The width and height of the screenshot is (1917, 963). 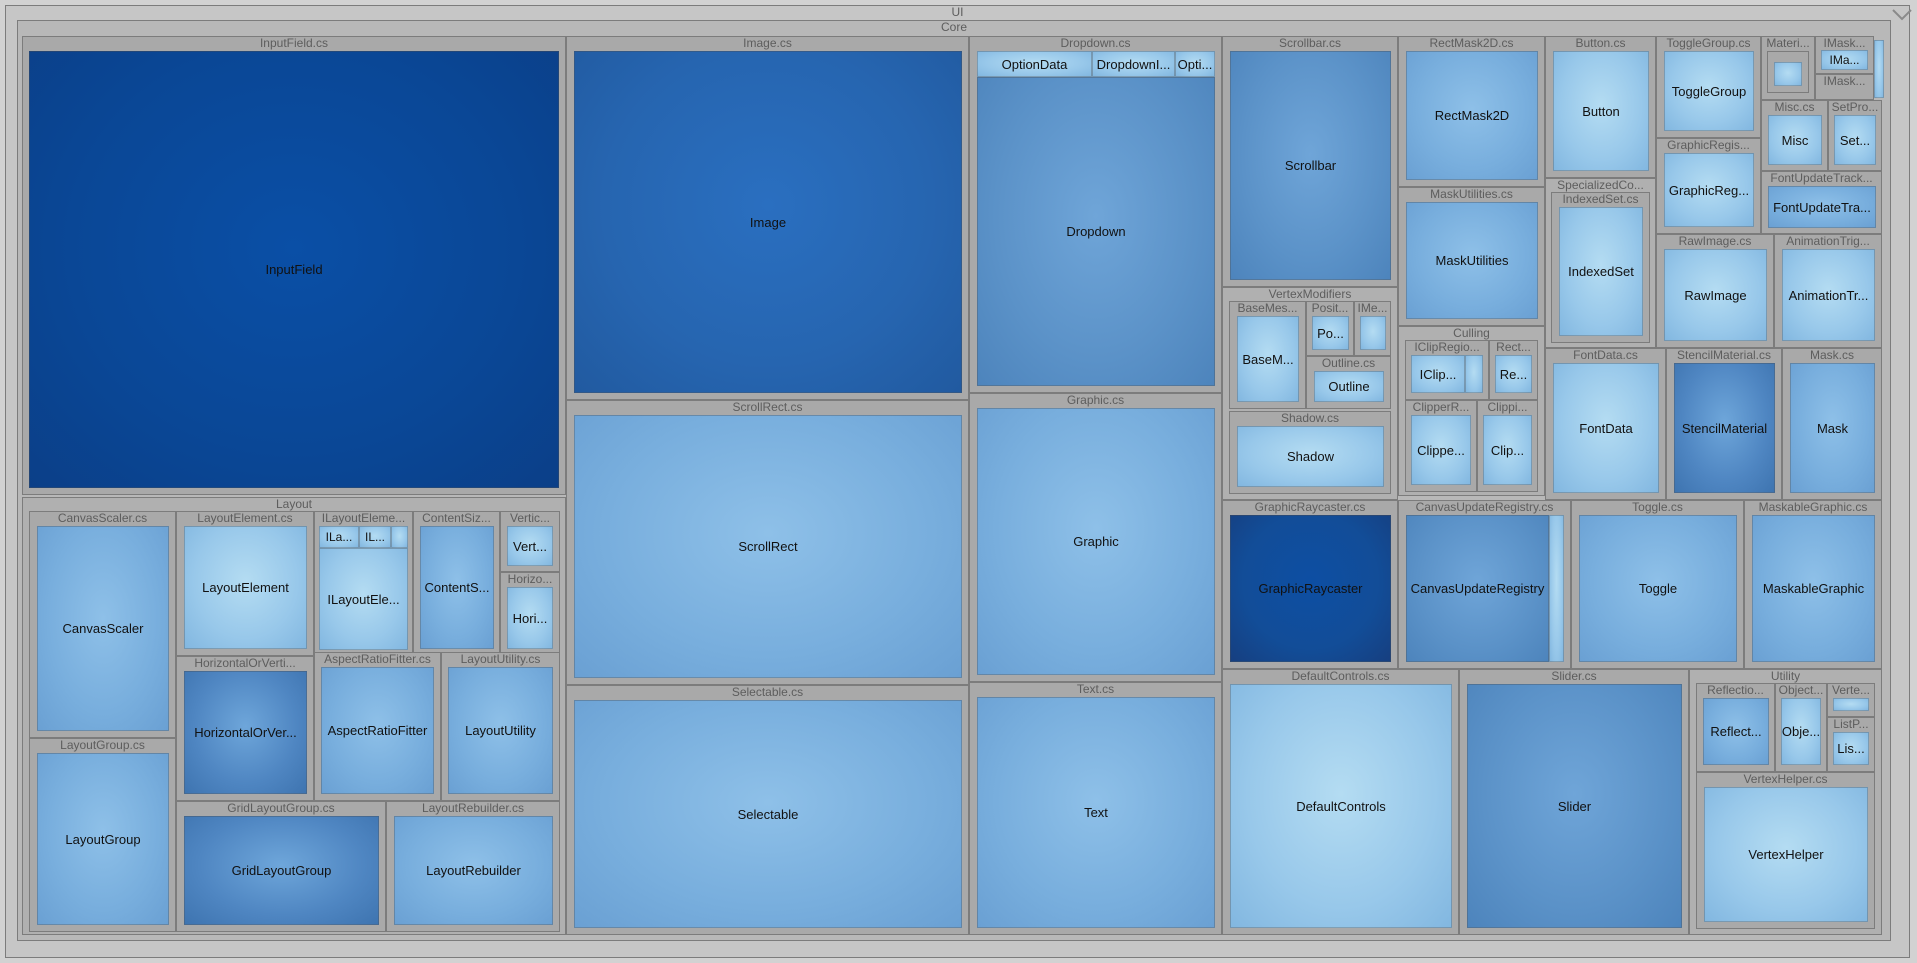 What do you see at coordinates (768, 814) in the screenshot?
I see `class-selectable: Selectable` at bounding box center [768, 814].